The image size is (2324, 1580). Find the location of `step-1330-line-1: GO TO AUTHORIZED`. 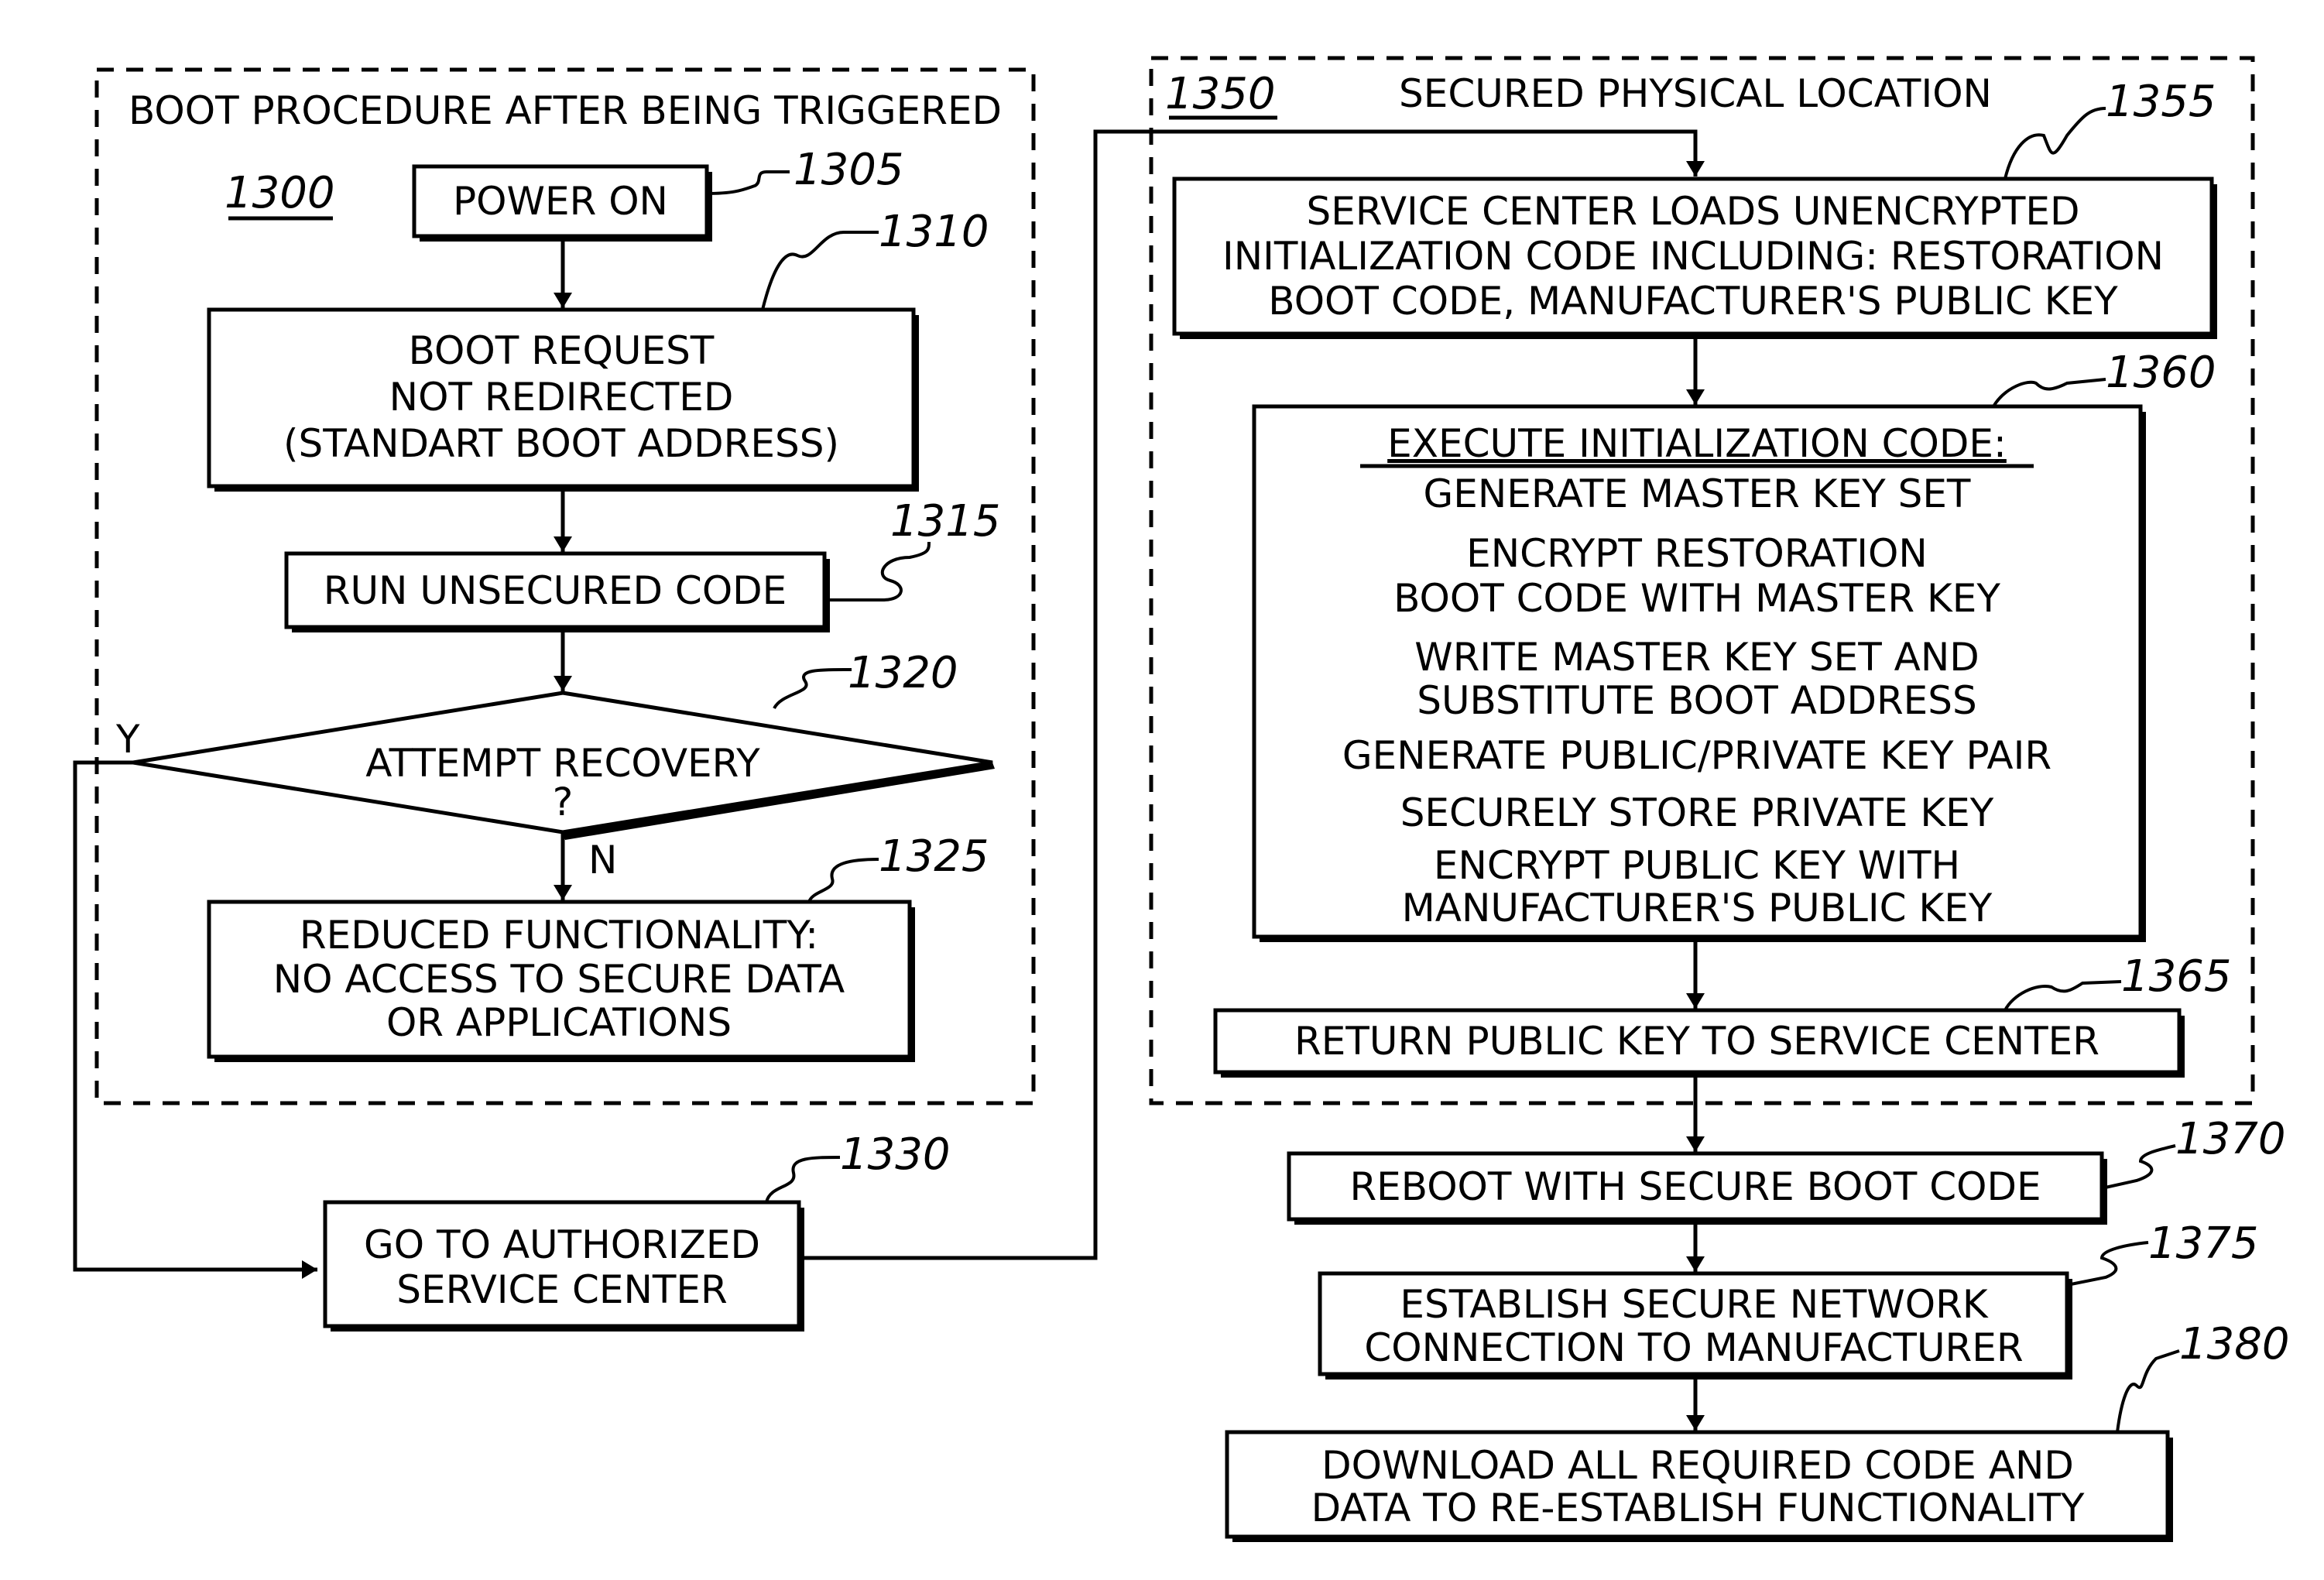

step-1330-line-1: GO TO AUTHORIZED is located at coordinates (562, 1244).